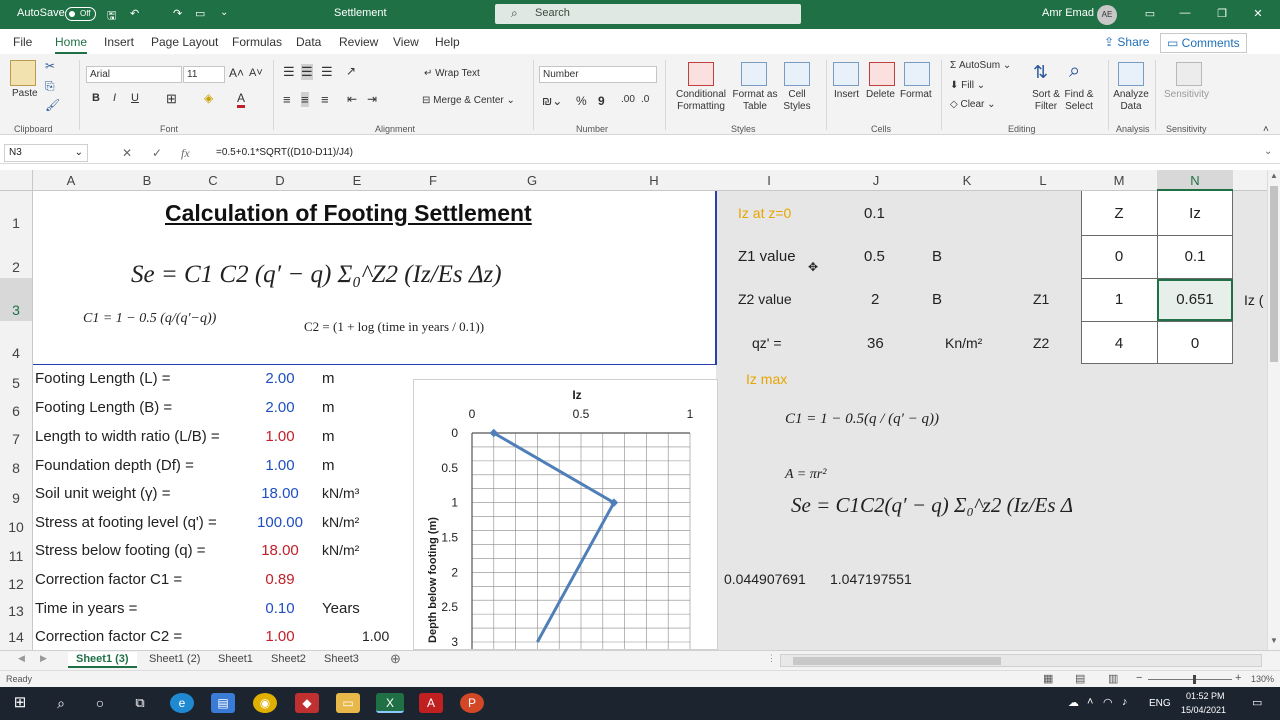 The width and height of the screenshot is (1280, 720). Describe the element at coordinates (874, 256) in the screenshot. I see `z1-value: 0.5` at that location.